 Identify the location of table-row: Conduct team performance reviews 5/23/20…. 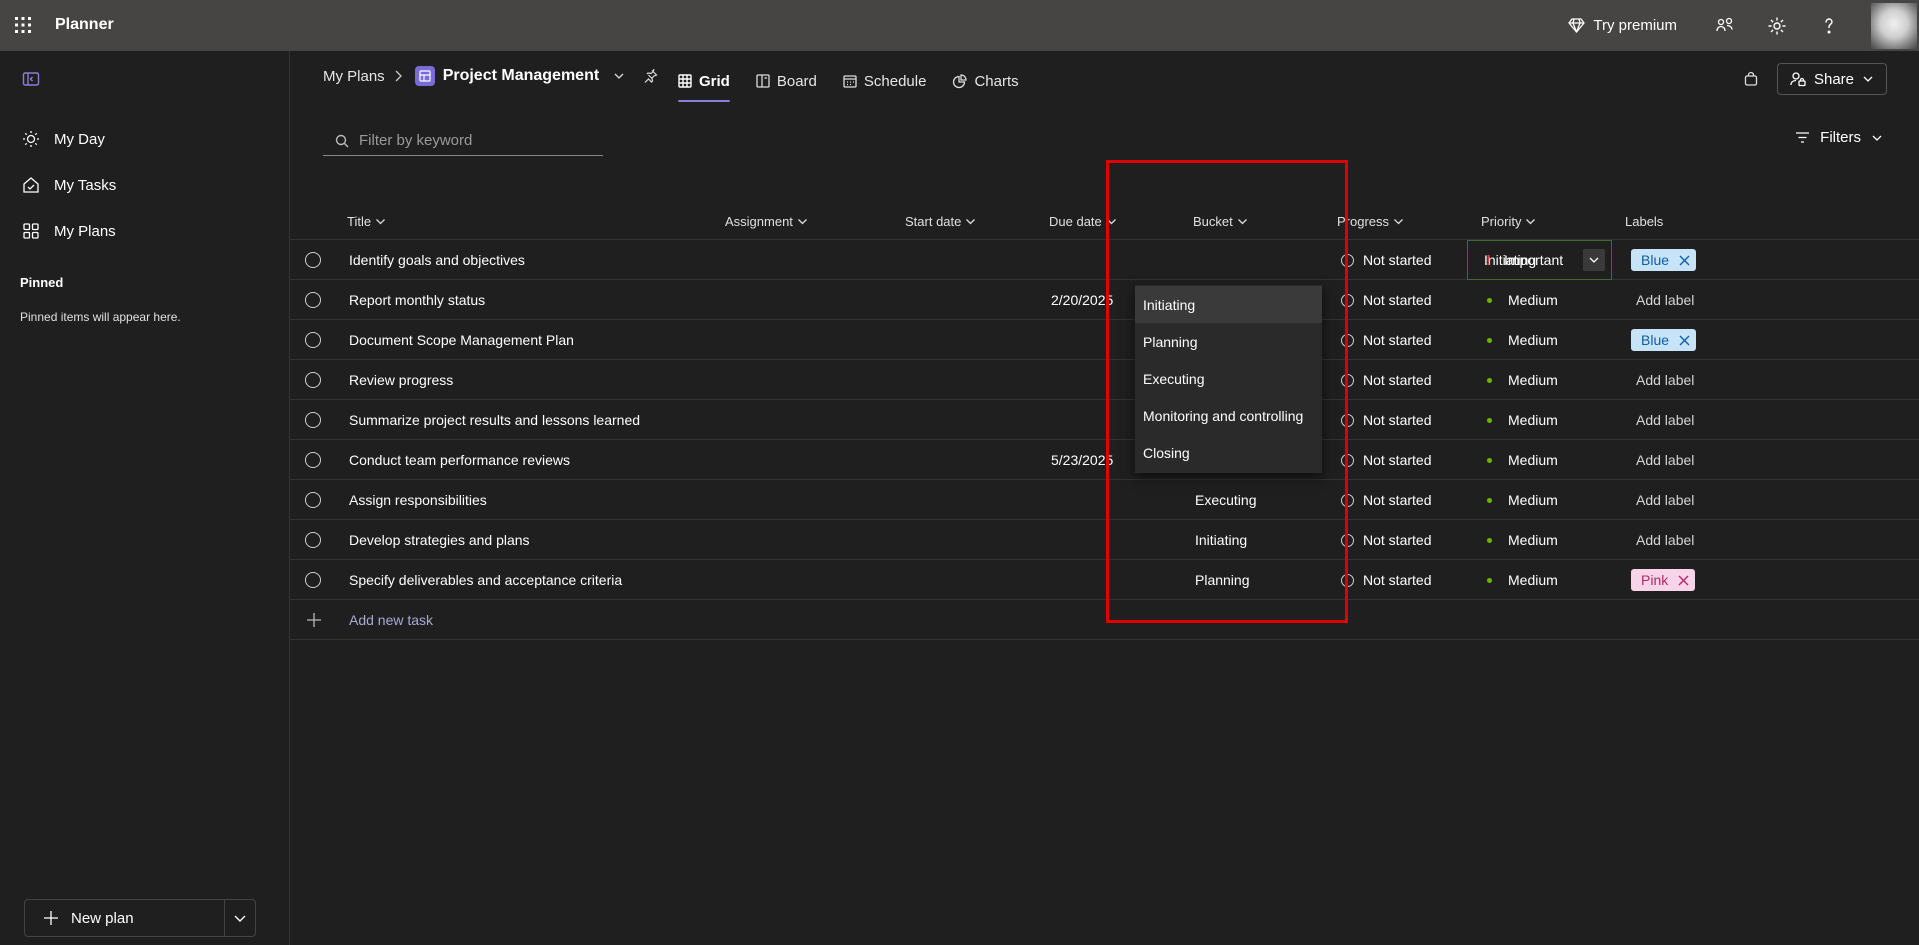
(1104, 460).